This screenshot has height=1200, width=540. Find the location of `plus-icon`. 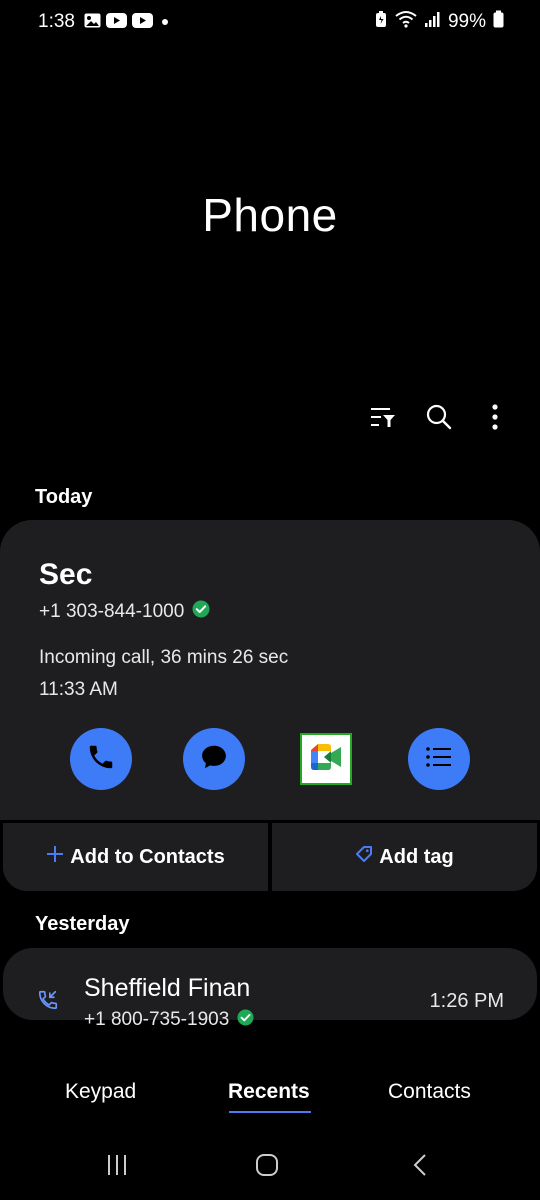

plus-icon is located at coordinates (55, 857).